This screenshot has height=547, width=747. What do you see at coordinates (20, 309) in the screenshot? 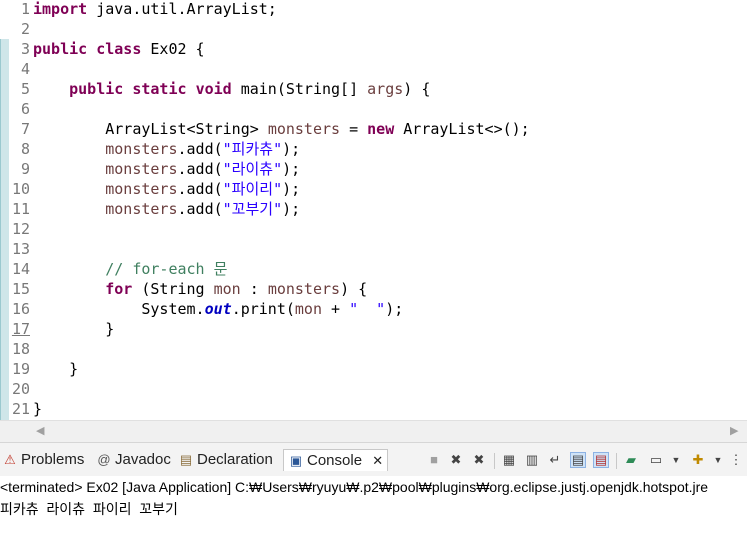
I see `line-number: 16` at bounding box center [20, 309].